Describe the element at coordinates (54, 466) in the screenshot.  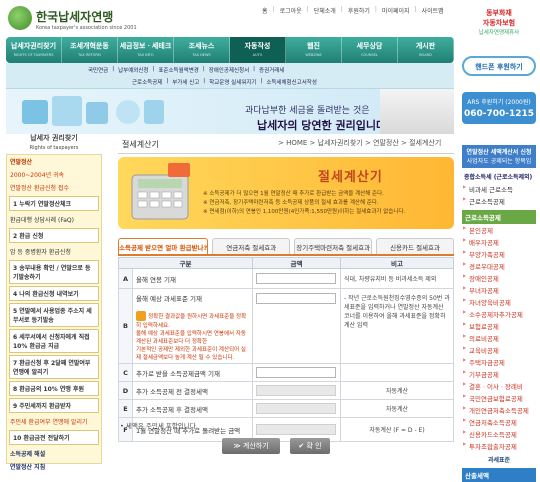
I see `left-menu-item: 연말정산 지침` at that location.